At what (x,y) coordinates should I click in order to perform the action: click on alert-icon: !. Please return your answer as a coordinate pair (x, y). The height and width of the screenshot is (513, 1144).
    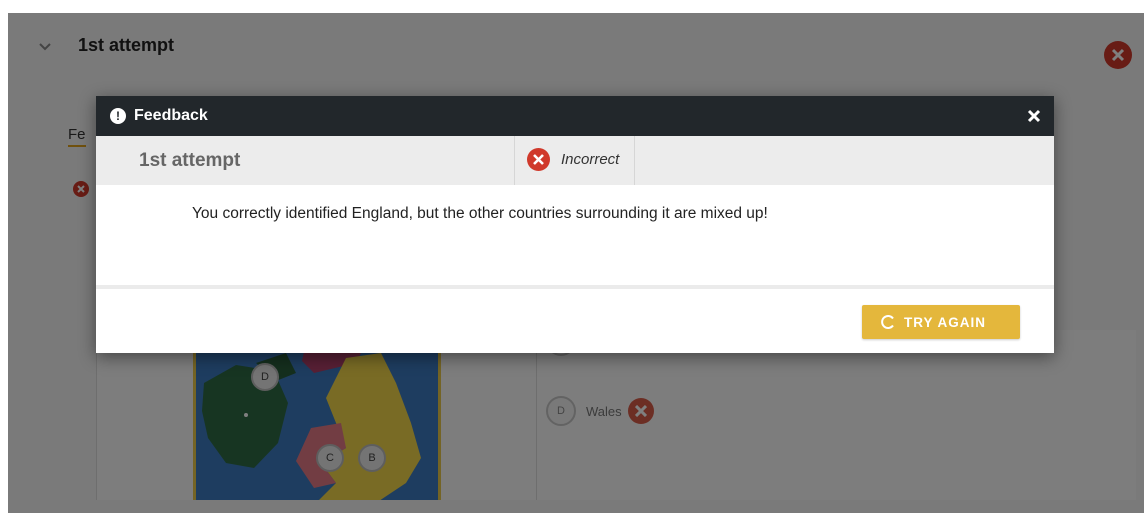
    Looking at the image, I should click on (118, 116).